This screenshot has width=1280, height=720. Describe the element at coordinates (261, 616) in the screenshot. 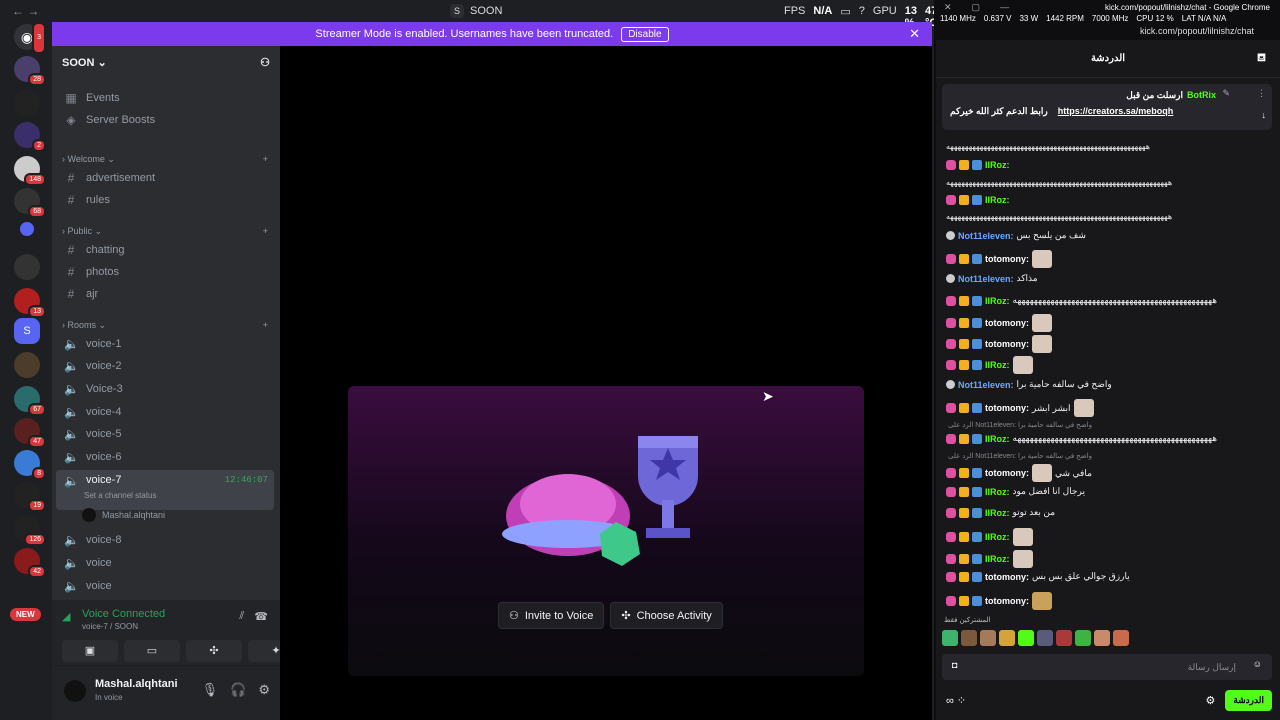

I see `disconnect-icon: ☎` at that location.